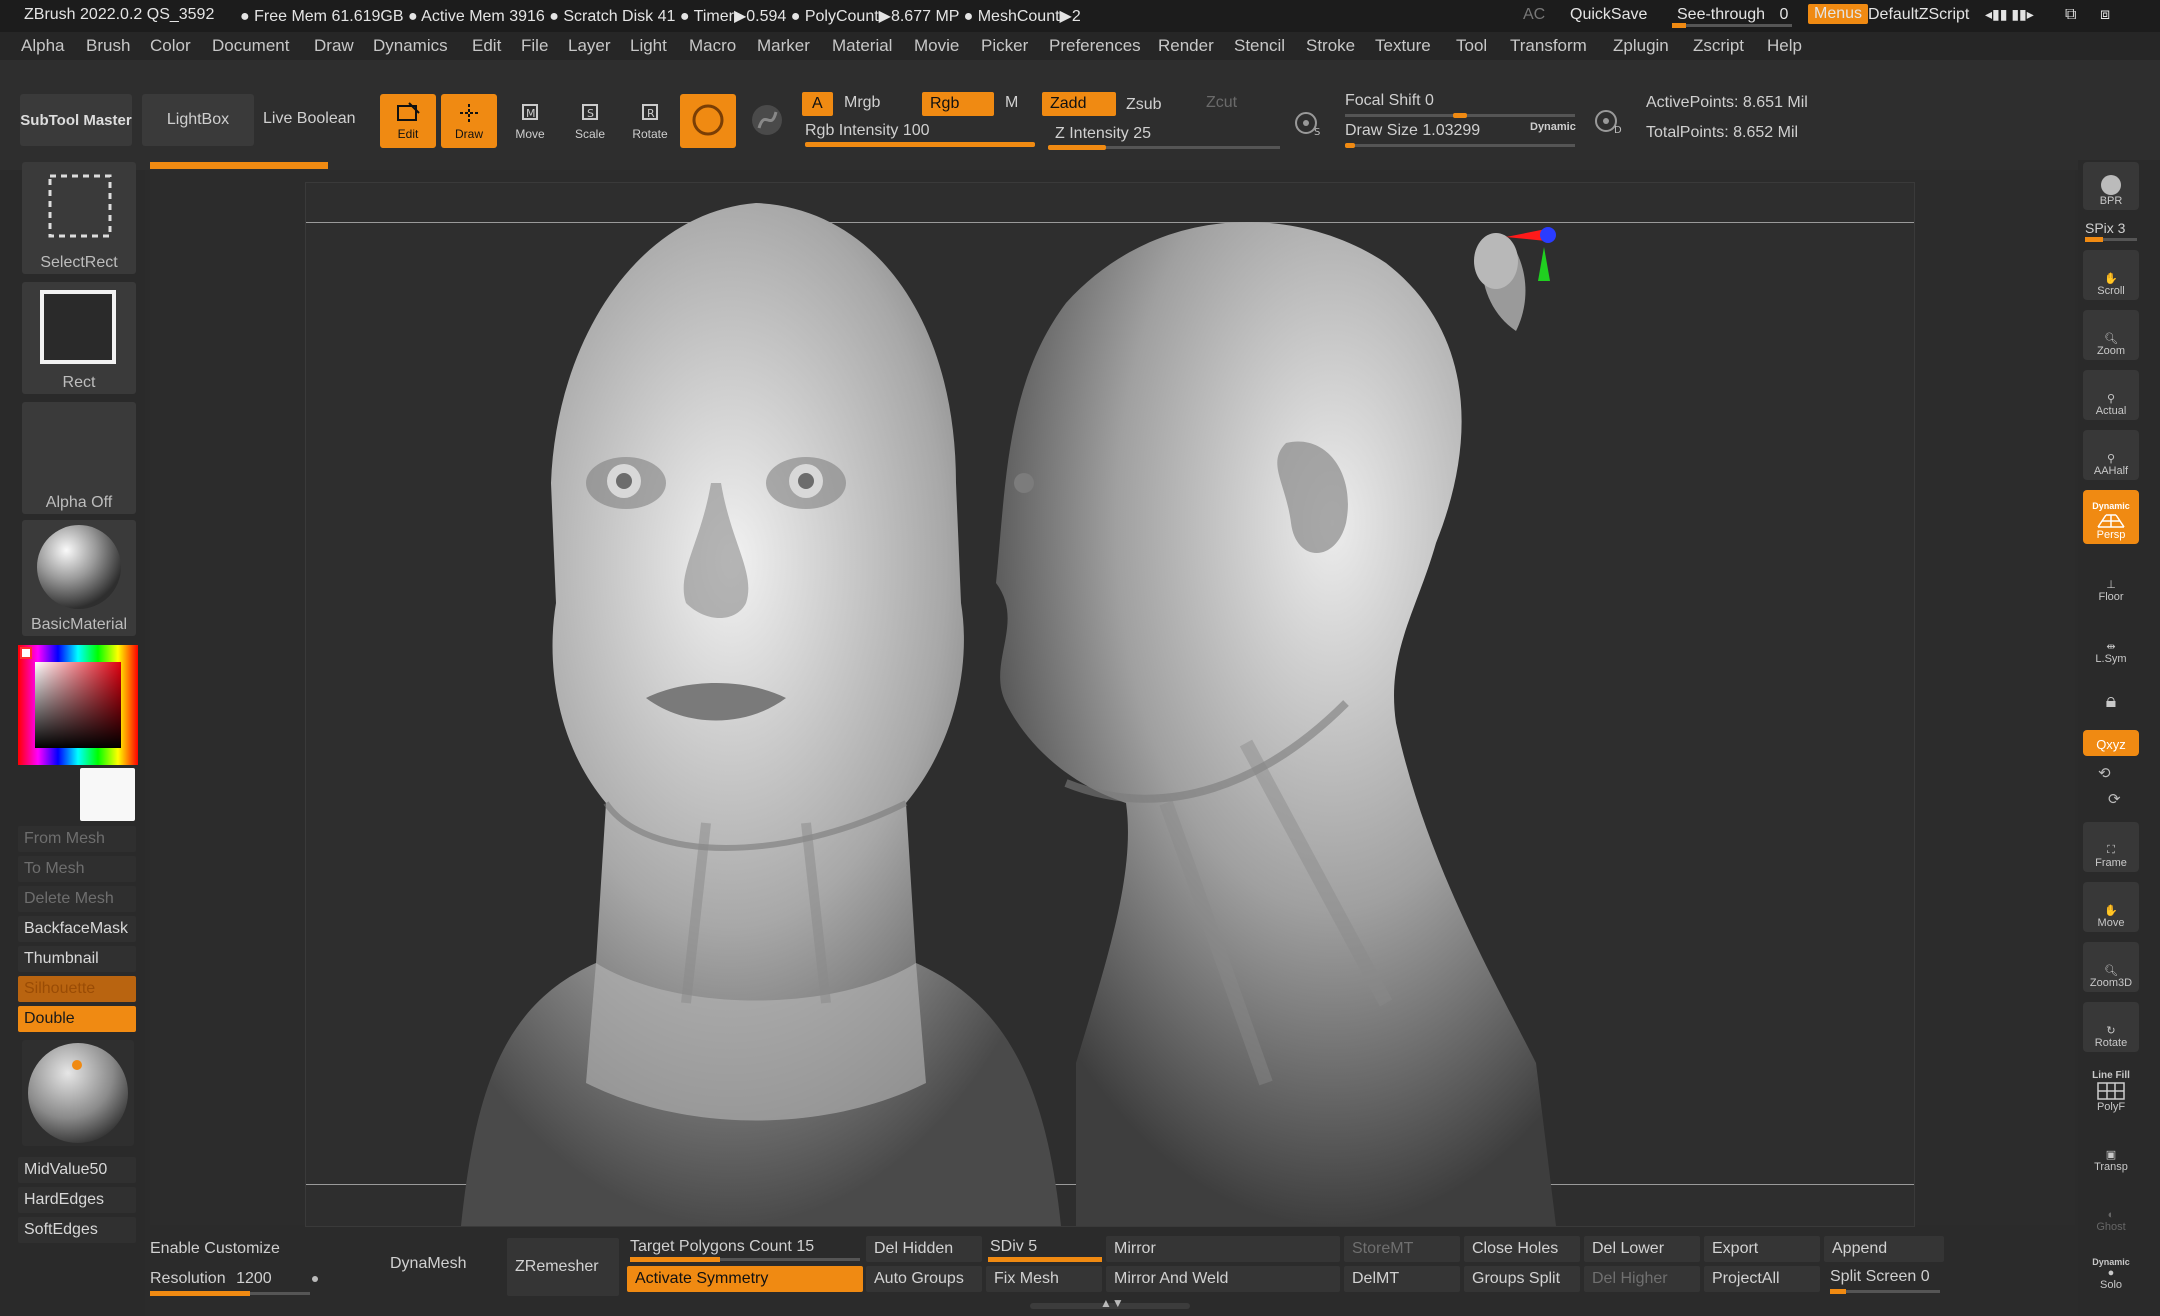 The width and height of the screenshot is (2160, 1316). I want to click on midvalue-slider: MidValue50, so click(77, 1170).